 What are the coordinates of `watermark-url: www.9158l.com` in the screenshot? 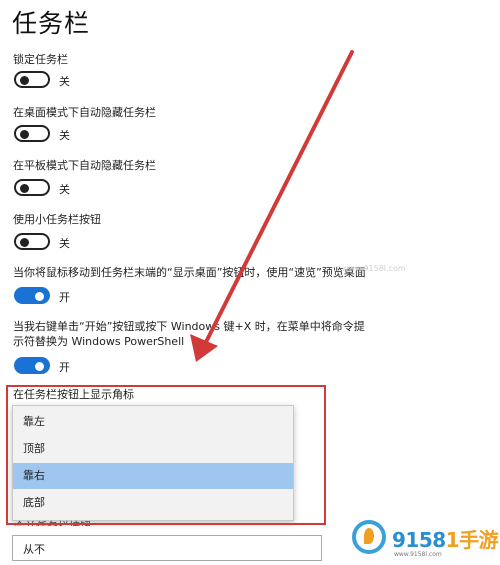 It's located at (418, 554).